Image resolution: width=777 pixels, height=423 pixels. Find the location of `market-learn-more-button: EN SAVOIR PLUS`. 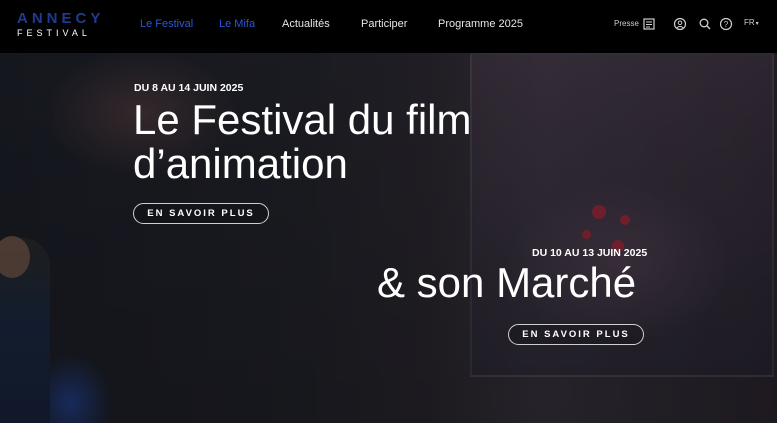

market-learn-more-button: EN SAVOIR PLUS is located at coordinates (576, 334).